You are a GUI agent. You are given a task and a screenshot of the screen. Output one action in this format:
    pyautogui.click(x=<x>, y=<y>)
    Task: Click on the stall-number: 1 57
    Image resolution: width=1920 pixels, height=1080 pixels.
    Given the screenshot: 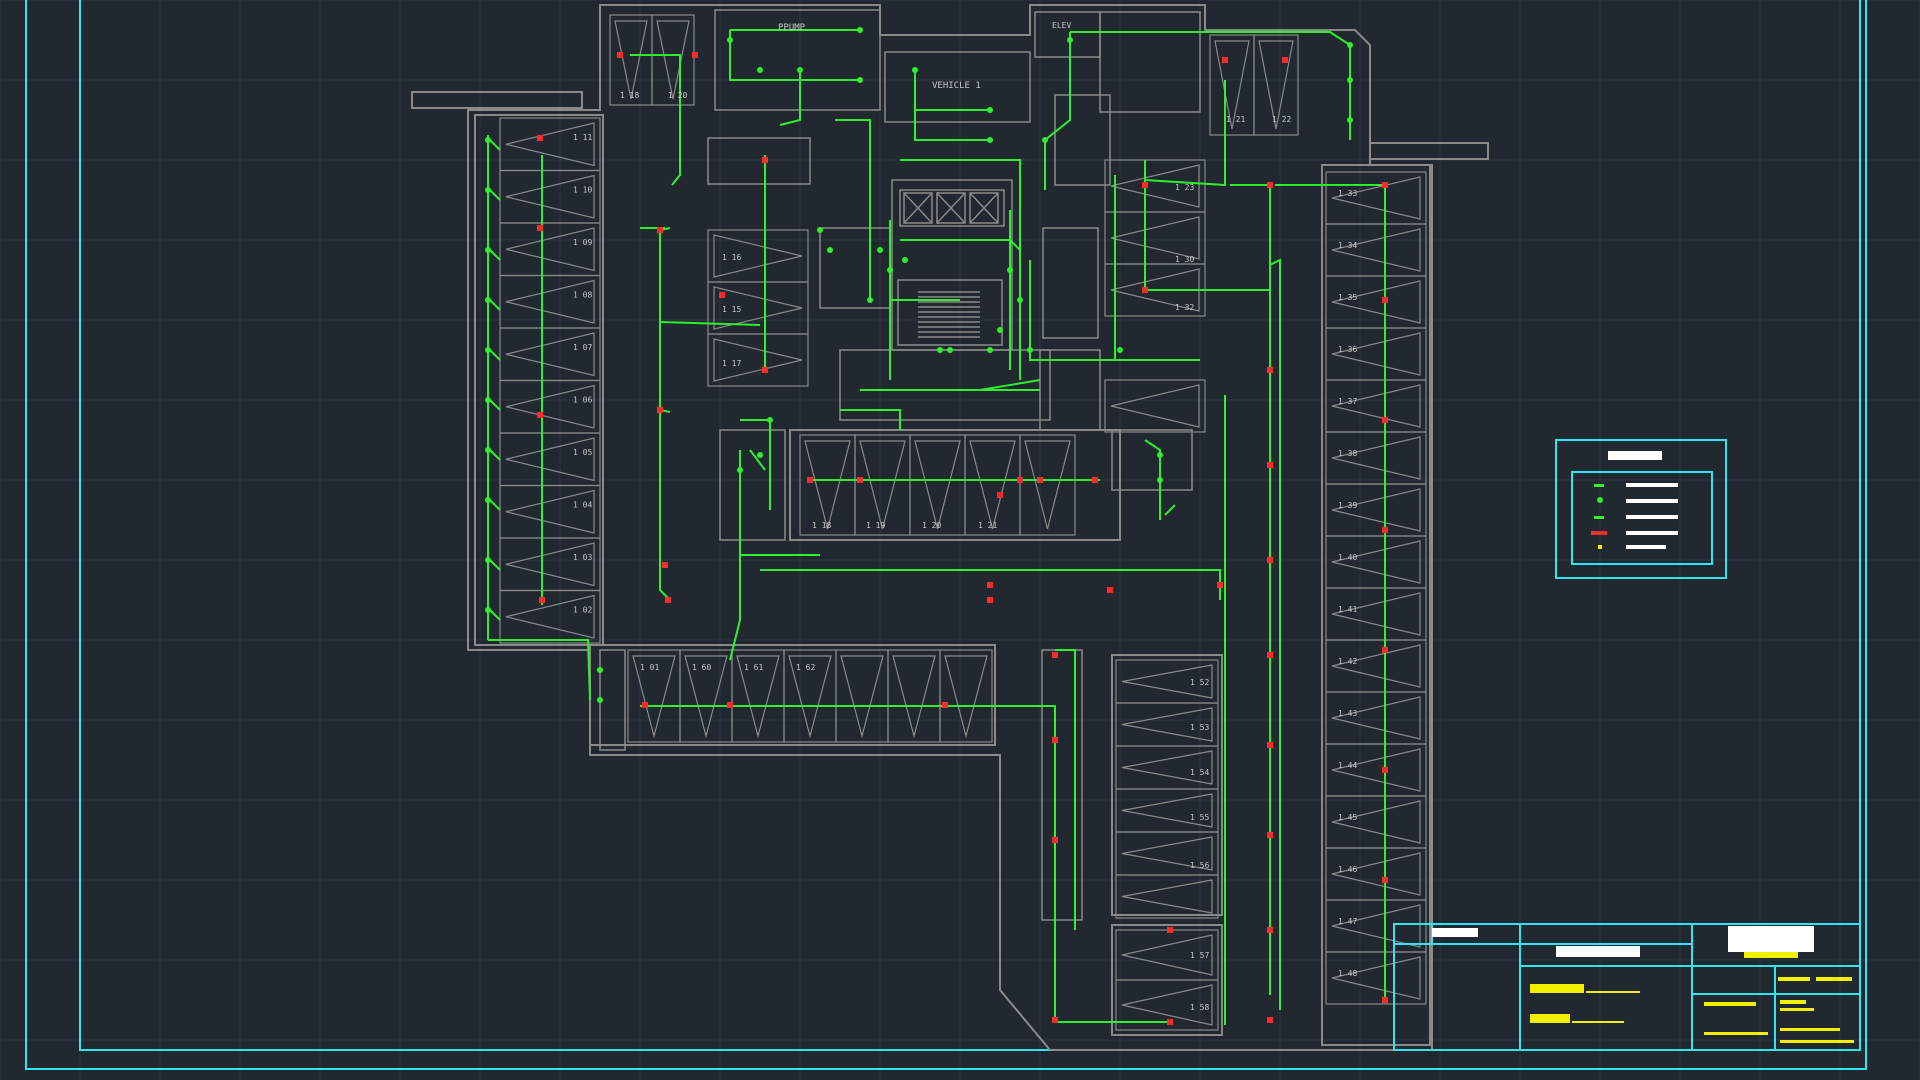 What is the action you would take?
    pyautogui.click(x=1199, y=955)
    